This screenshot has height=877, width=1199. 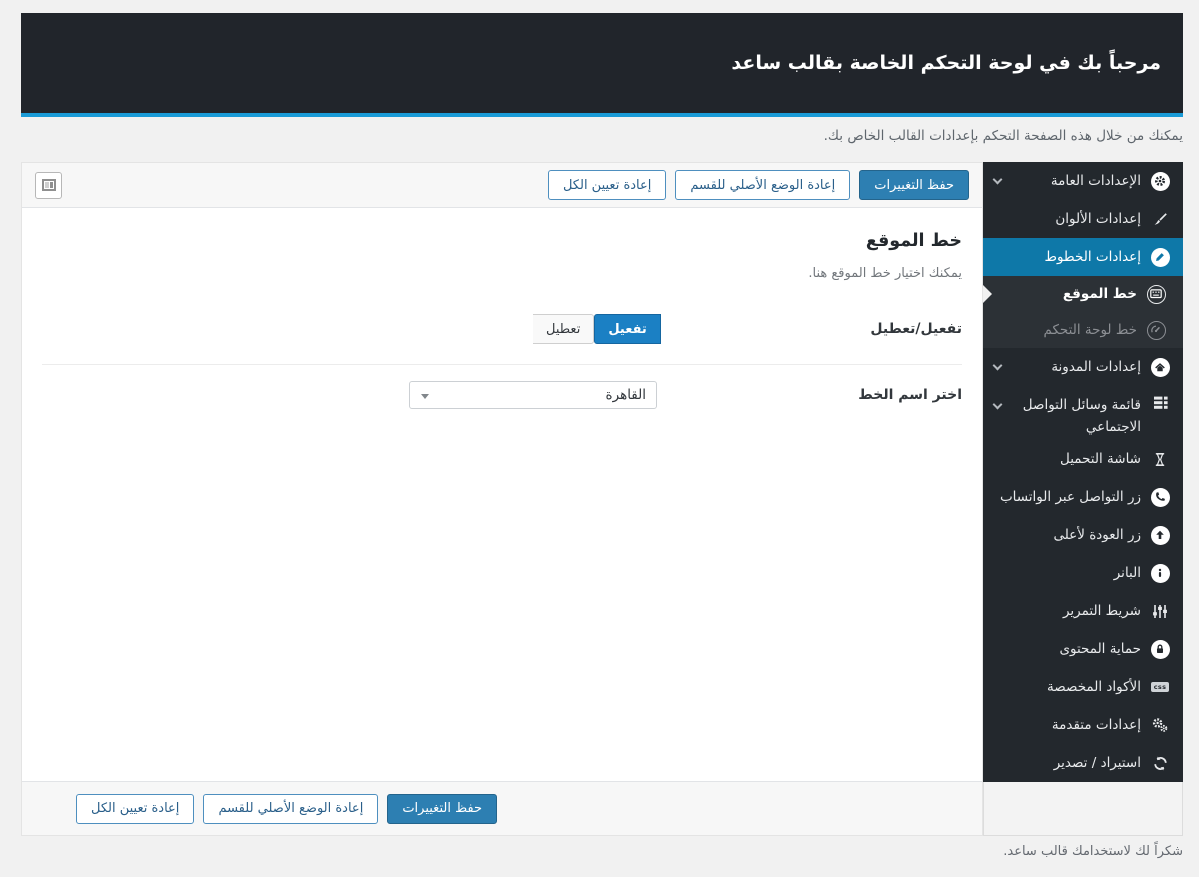 I want to click on sidebar-item-label: قائمة وسائل التواصل الاجتماعي, so click(x=1081, y=416).